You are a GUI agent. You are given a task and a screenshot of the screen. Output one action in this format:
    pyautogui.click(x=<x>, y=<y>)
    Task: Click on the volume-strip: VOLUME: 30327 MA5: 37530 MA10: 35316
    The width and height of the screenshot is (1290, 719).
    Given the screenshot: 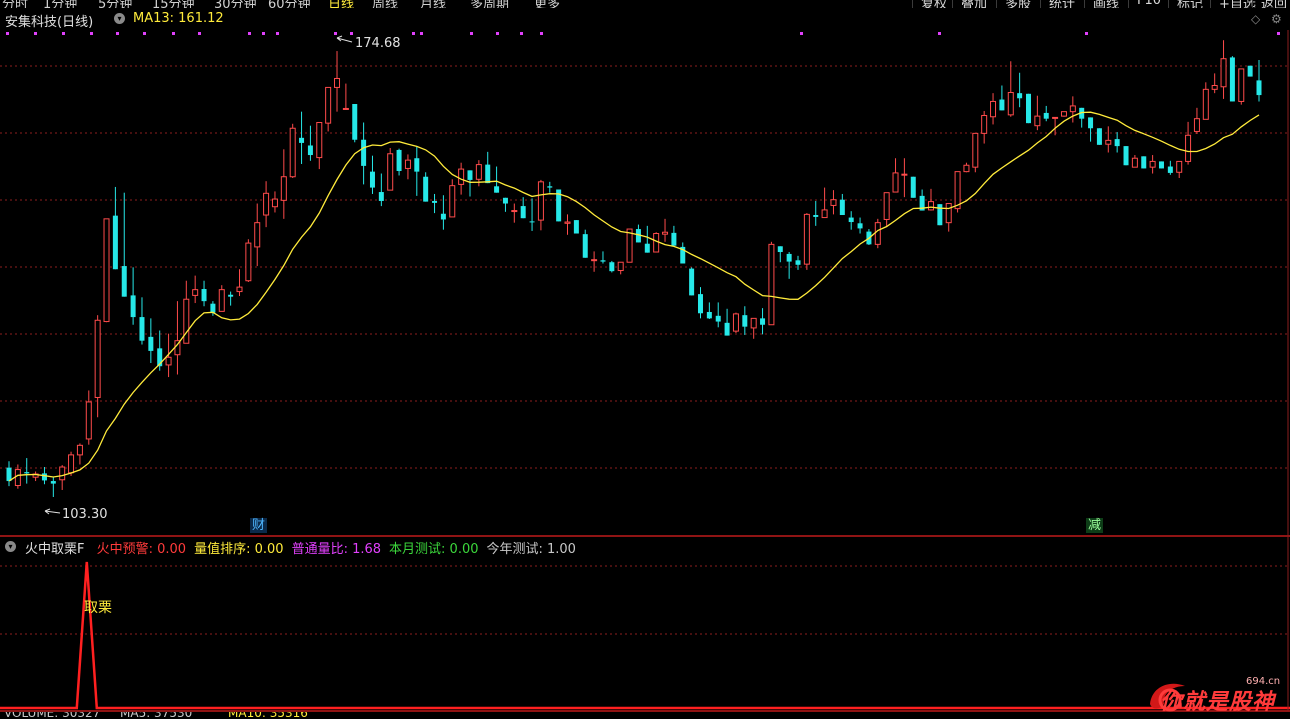 What is the action you would take?
    pyautogui.click(x=645, y=715)
    